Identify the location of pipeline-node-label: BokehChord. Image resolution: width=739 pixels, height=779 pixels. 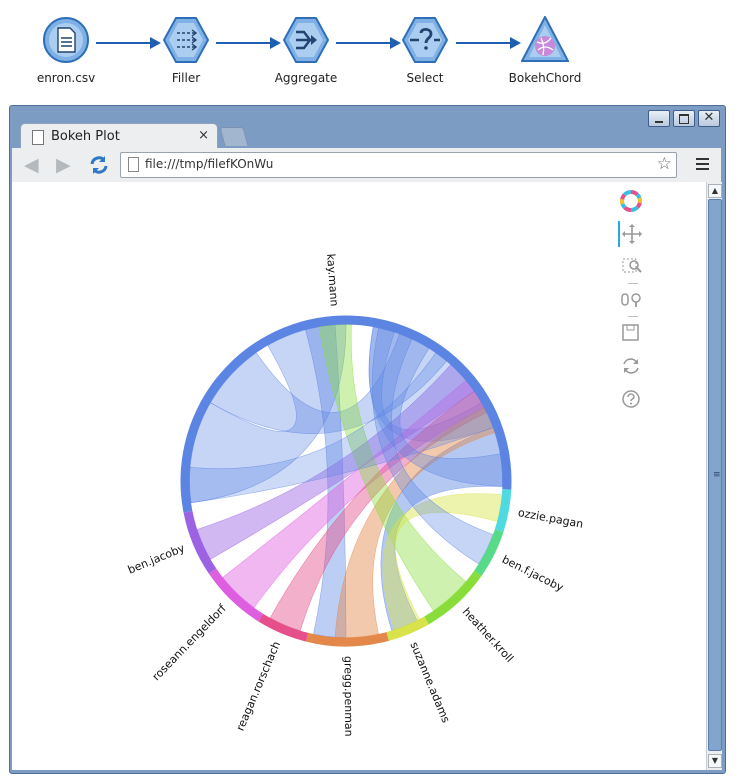
(545, 78).